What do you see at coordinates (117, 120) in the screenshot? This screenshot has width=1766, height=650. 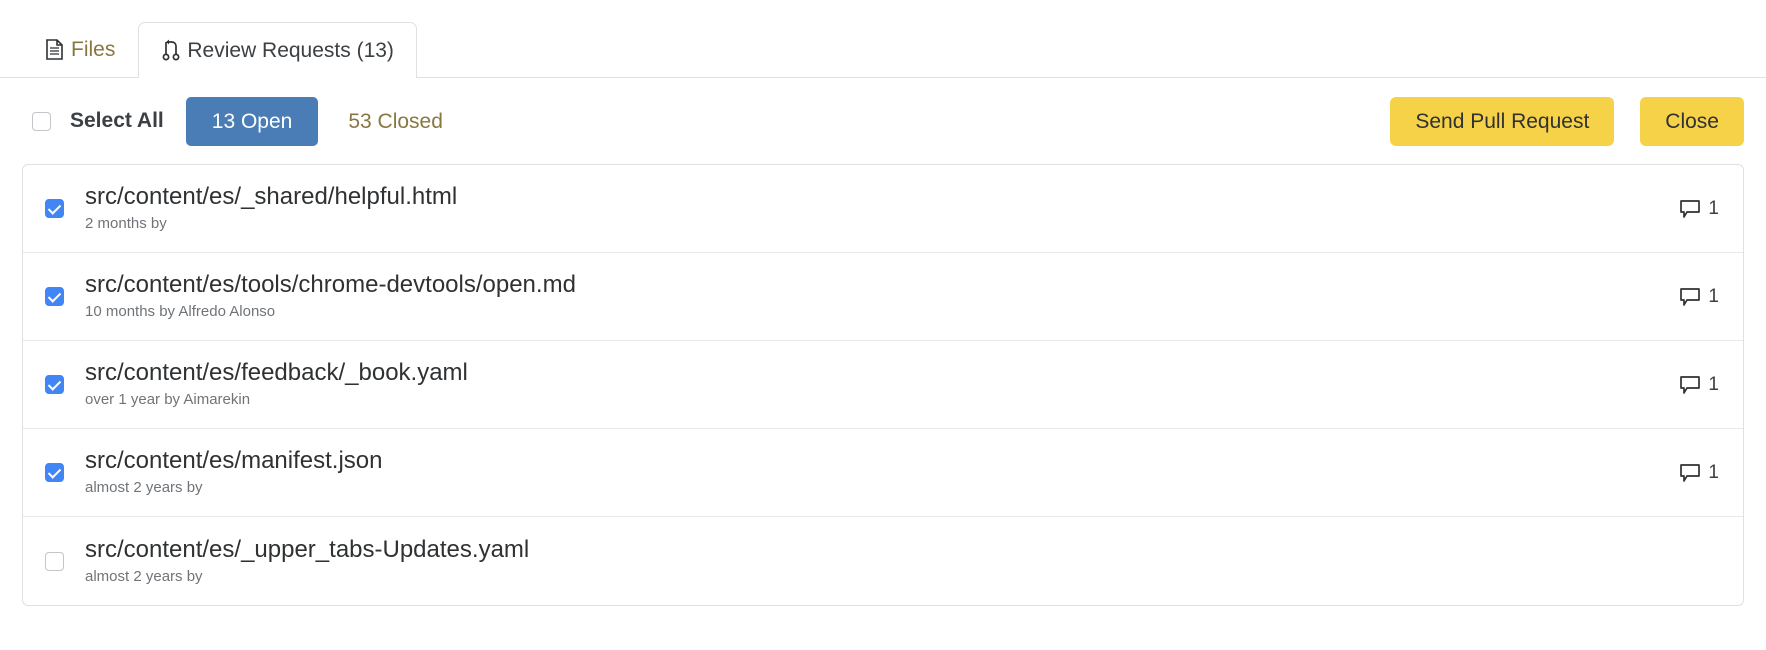 I see `select-all-label: Select All` at bounding box center [117, 120].